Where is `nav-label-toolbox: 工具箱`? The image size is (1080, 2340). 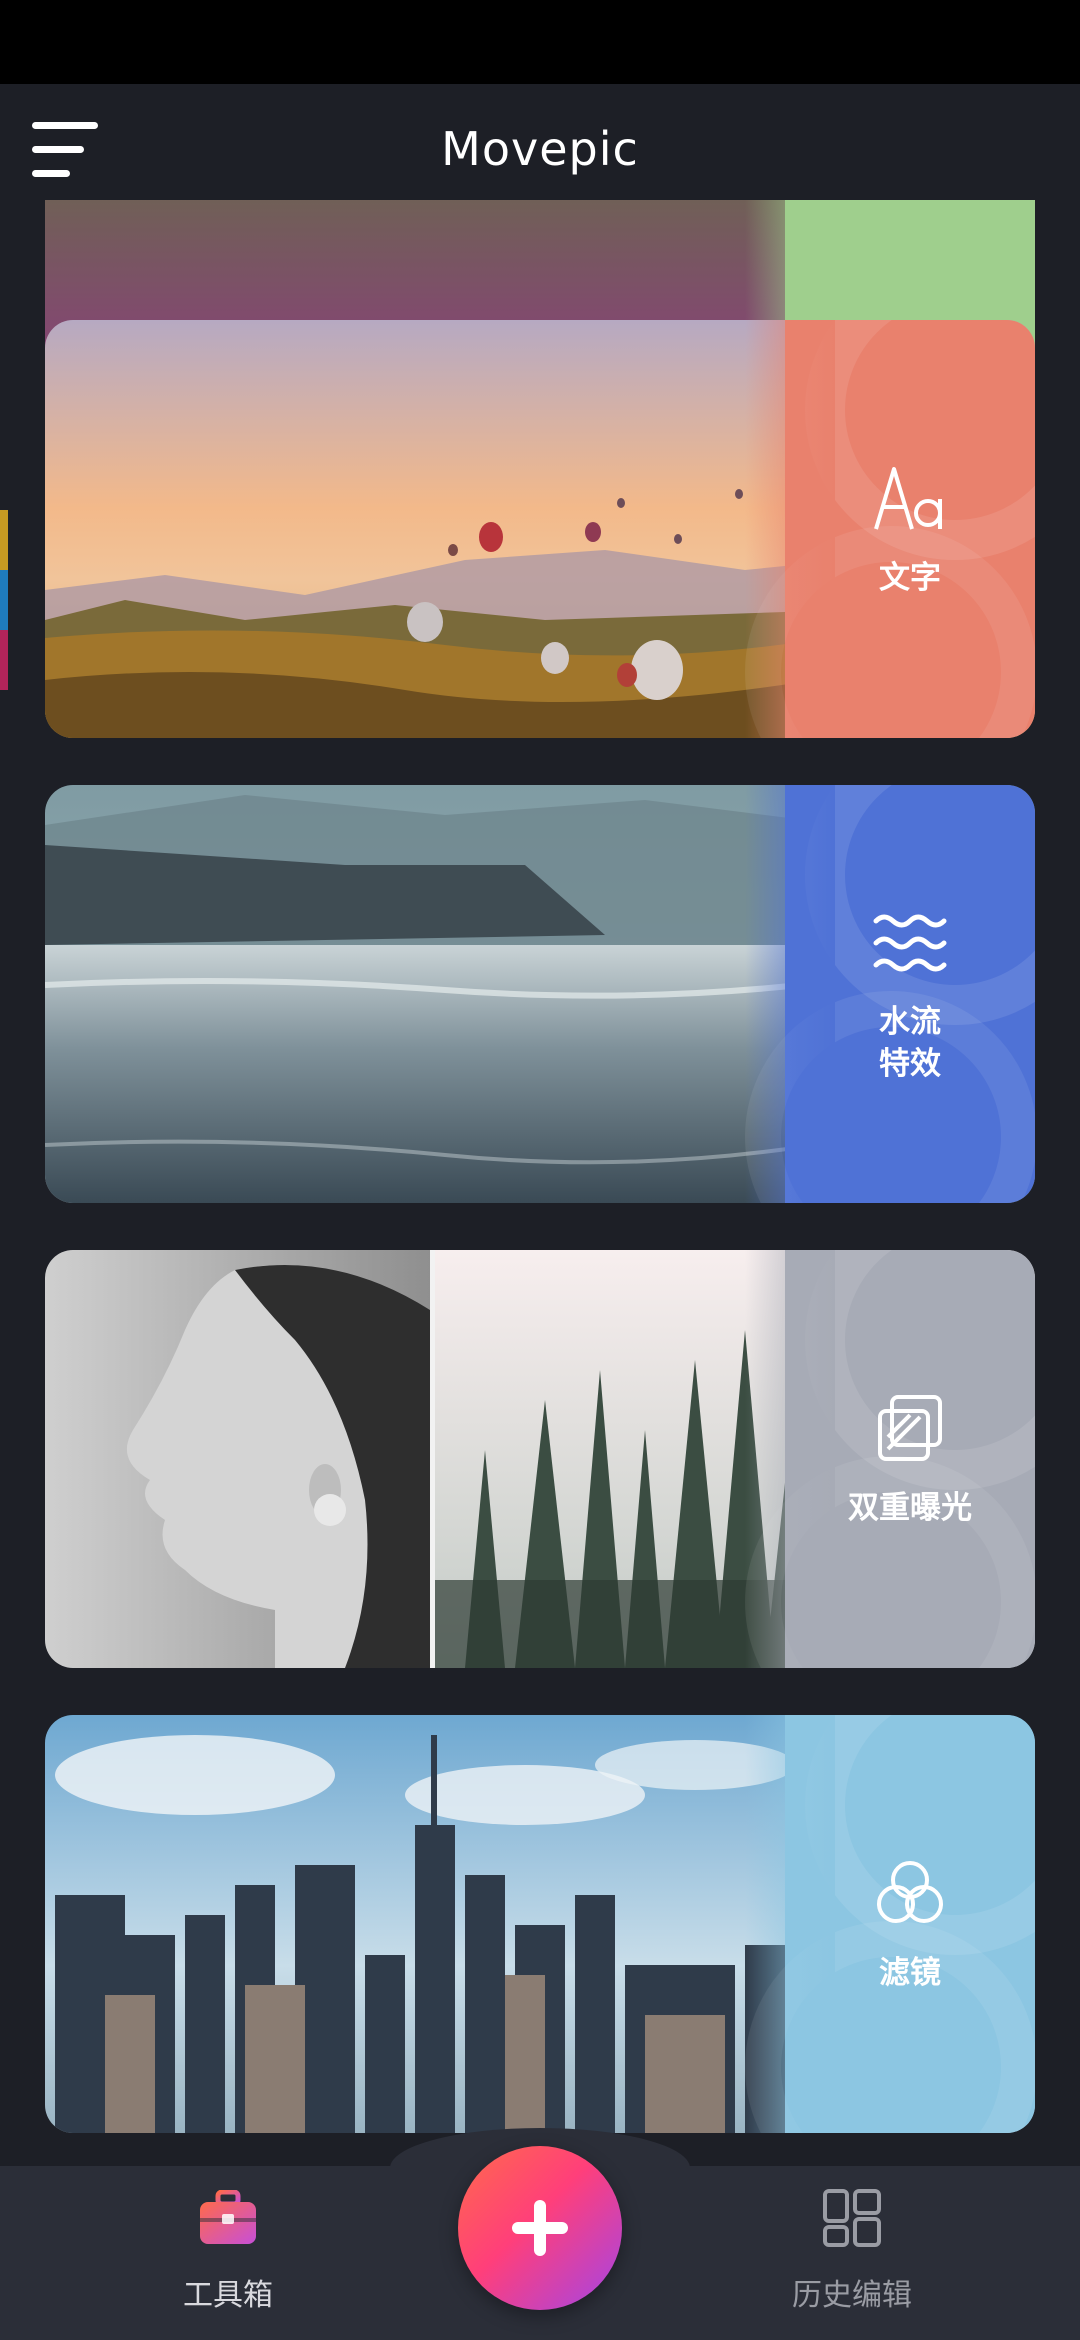
nav-label-toolbox: 工具箱 is located at coordinates (228, 2295).